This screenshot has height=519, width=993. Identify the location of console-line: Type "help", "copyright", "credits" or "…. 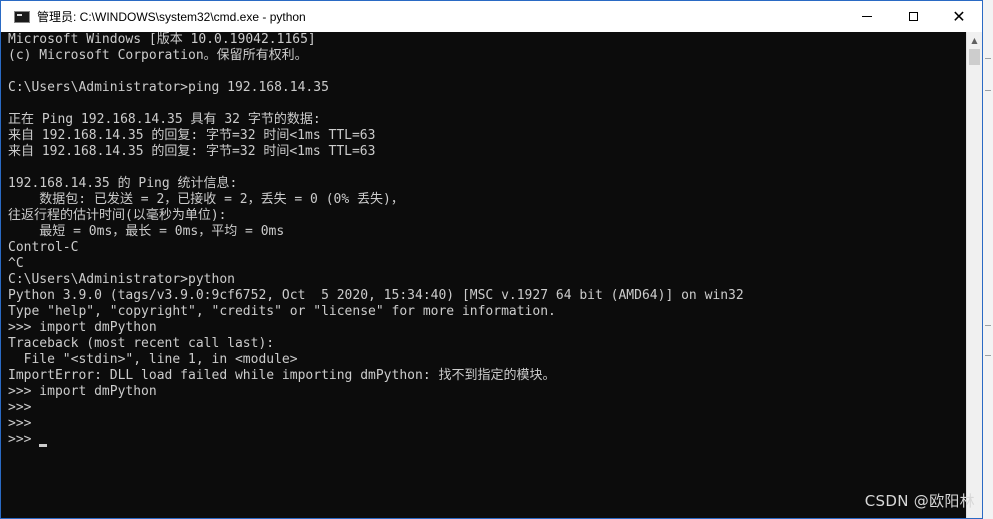
(282, 311).